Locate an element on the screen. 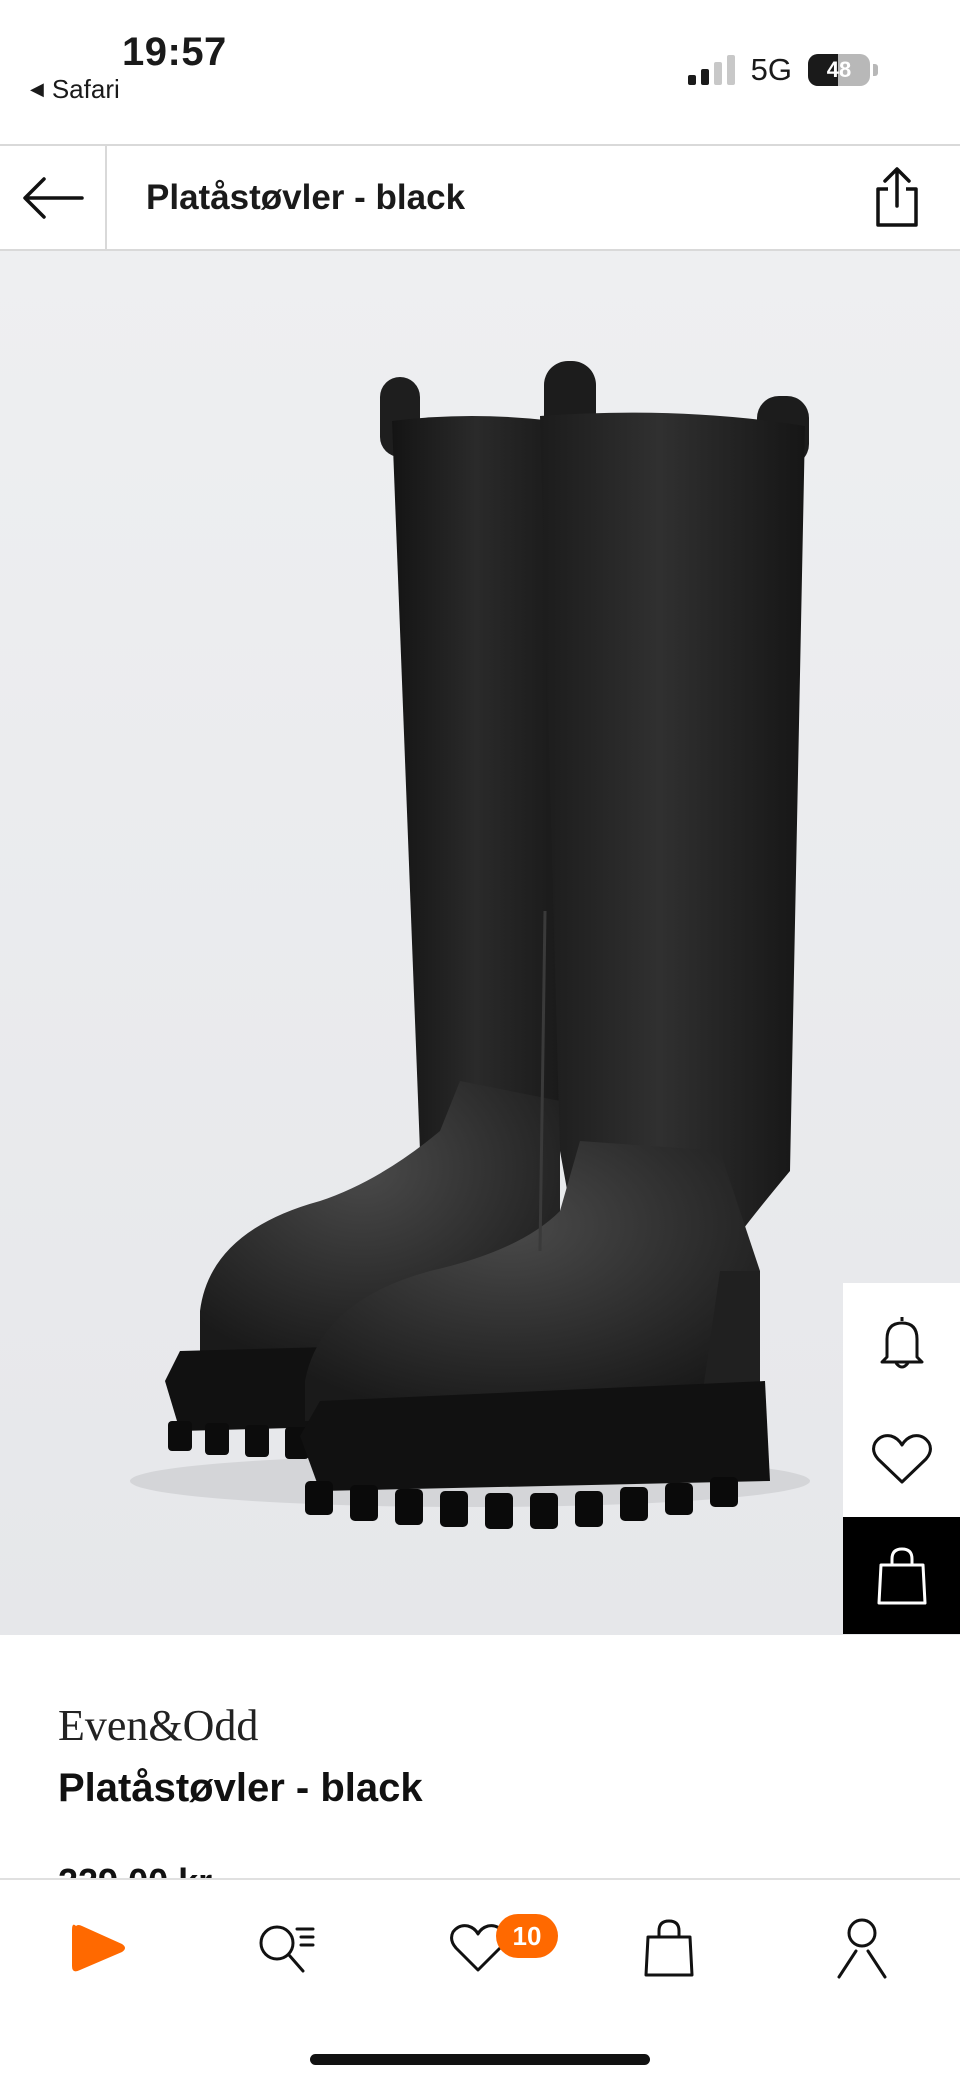  shopping-bag-icon is located at coordinates (901, 1575).